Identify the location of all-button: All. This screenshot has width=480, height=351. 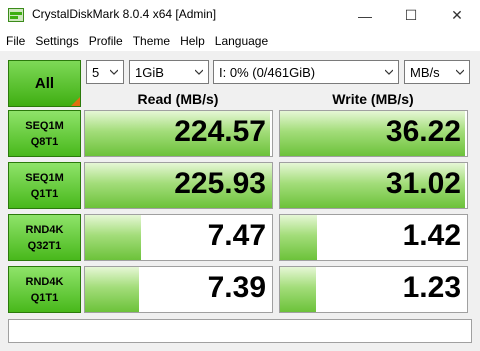
(44, 83).